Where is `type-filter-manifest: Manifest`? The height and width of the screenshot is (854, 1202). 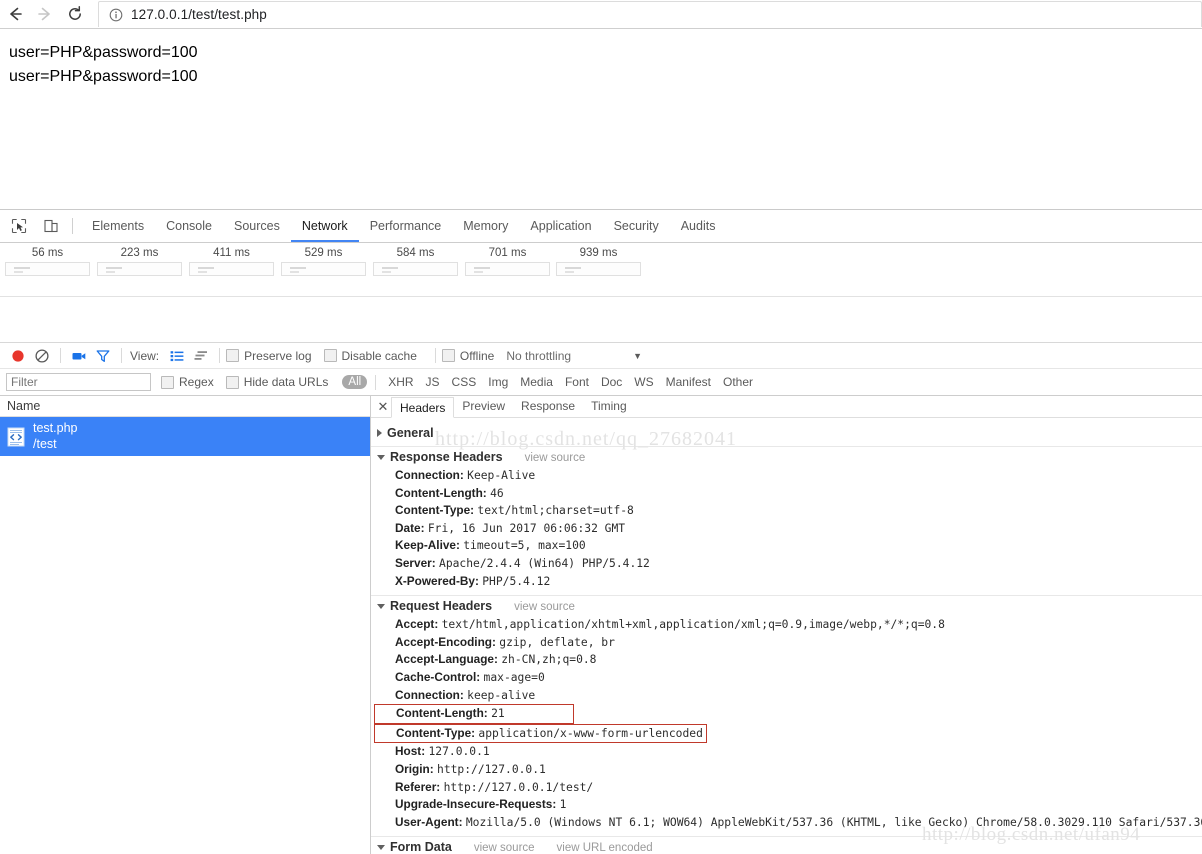
type-filter-manifest: Manifest is located at coordinates (688, 382).